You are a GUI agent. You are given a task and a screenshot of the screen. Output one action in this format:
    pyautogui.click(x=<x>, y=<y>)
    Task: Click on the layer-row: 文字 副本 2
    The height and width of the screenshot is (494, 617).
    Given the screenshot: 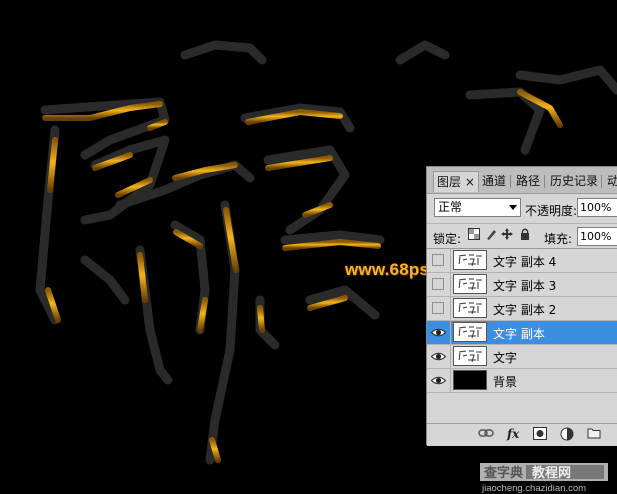 What is the action you would take?
    pyautogui.click(x=522, y=309)
    